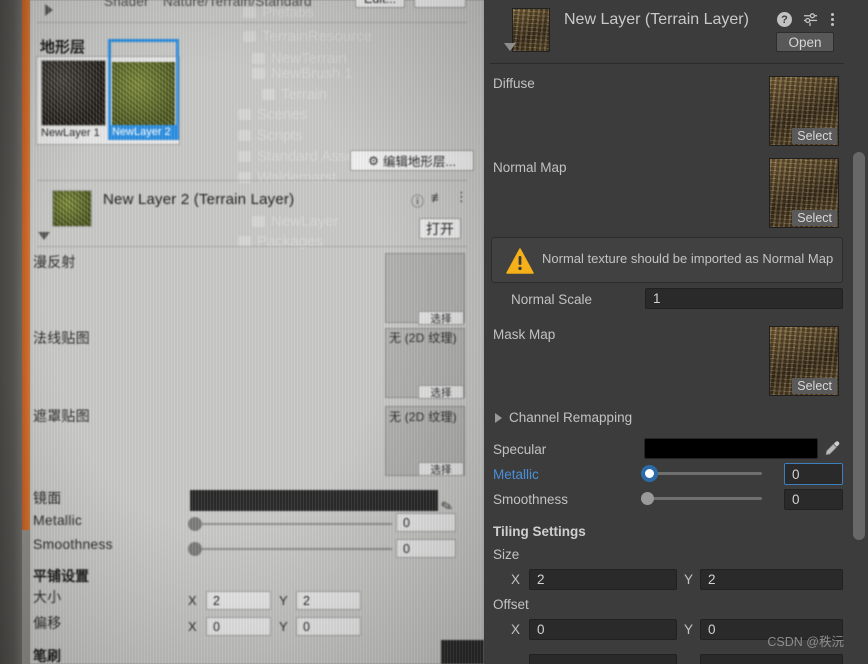  Describe the element at coordinates (47, 623) in the screenshot. I see `offset-label: 偏移` at that location.